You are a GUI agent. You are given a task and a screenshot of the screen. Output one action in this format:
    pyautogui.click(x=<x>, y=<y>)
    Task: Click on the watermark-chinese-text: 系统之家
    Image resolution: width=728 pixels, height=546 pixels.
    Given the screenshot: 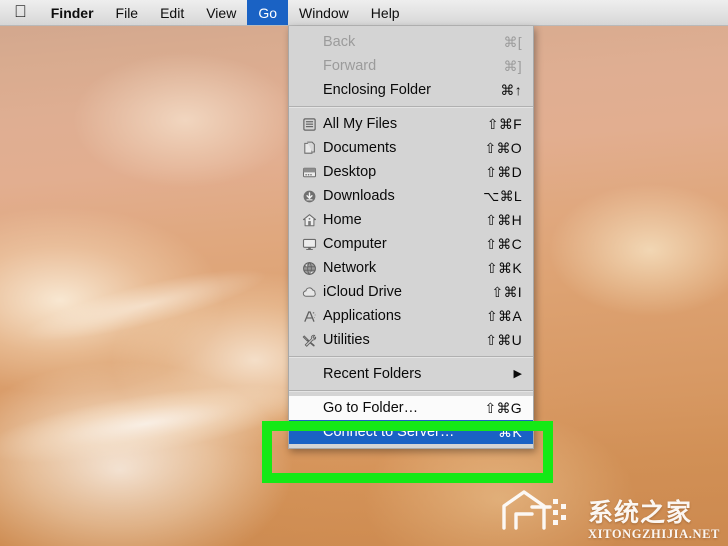 What is the action you would take?
    pyautogui.click(x=640, y=512)
    